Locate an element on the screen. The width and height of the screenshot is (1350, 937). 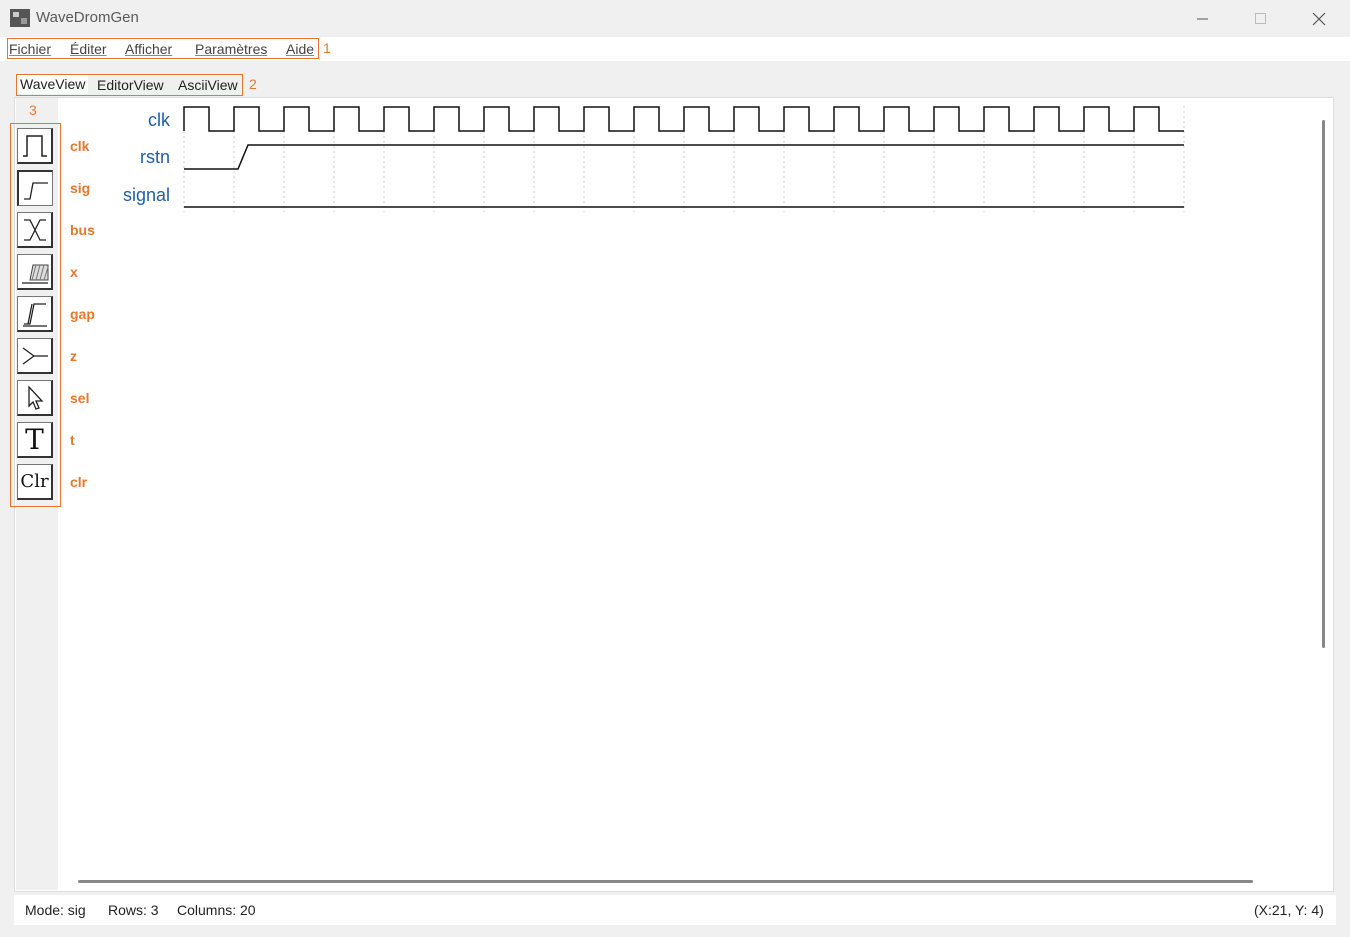
toolbar-annotation-number: 3 is located at coordinates (33, 110).